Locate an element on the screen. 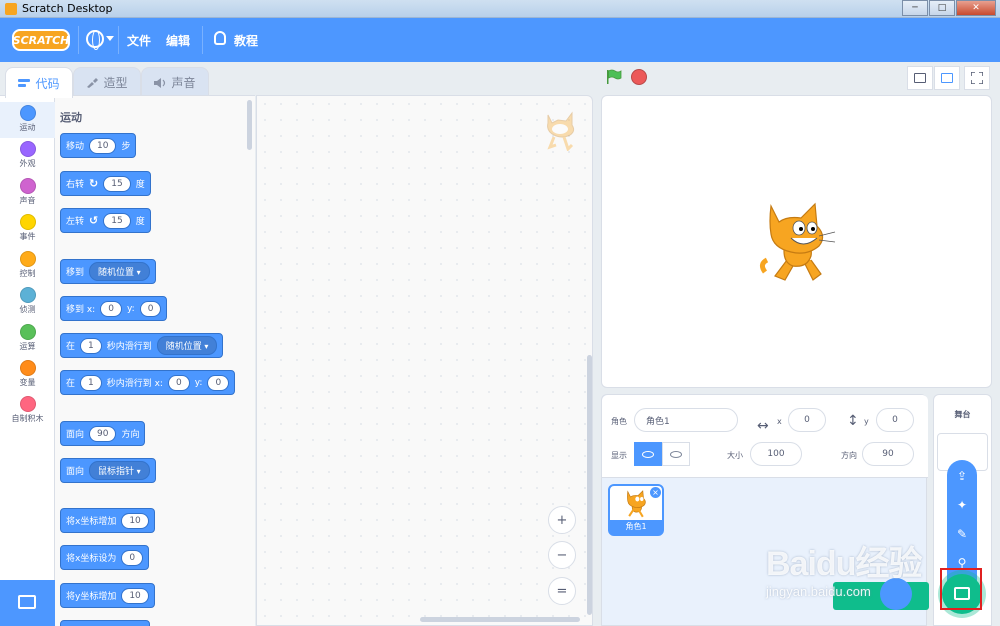 The width and height of the screenshot is (1000, 626). block-go-to: 移到 随机位置 is located at coordinates (108, 271).